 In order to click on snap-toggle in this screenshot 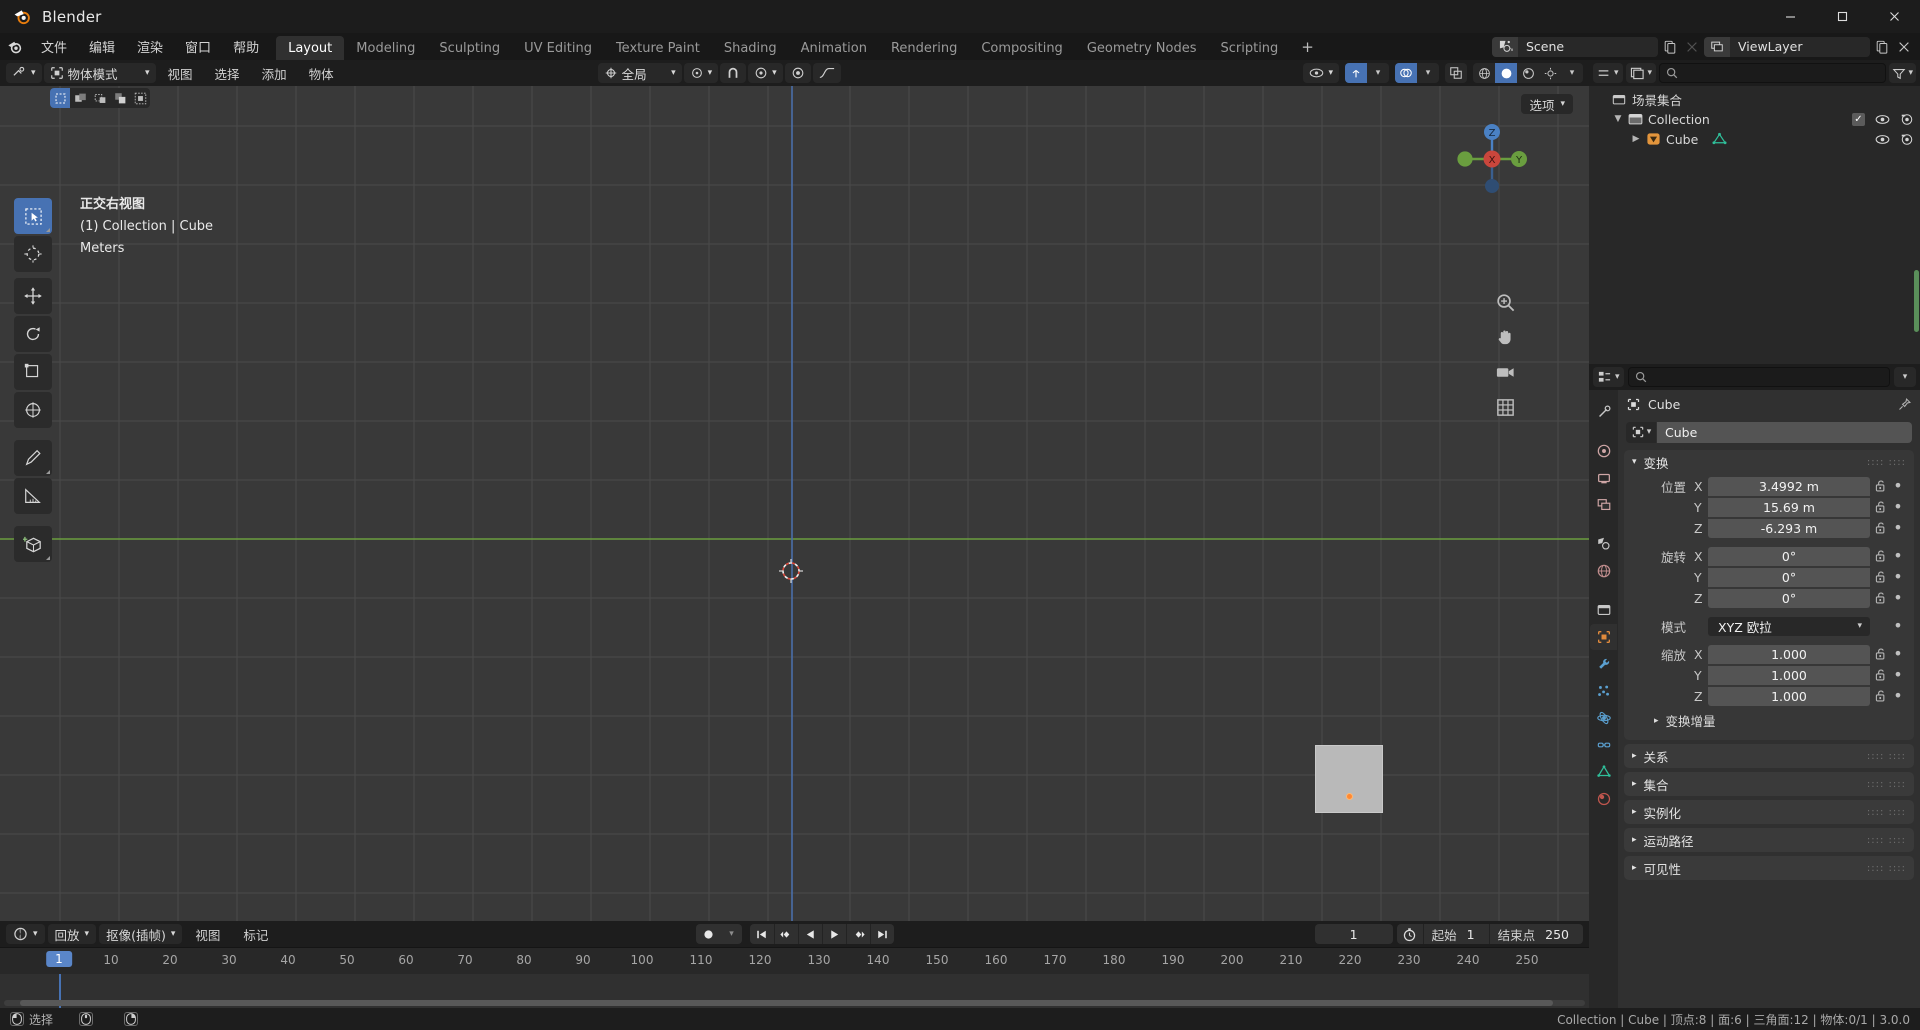, I will do `click(733, 73)`.